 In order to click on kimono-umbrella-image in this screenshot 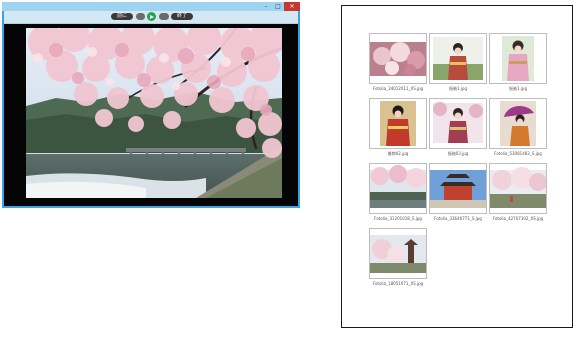, I will do `click(518, 123)`.